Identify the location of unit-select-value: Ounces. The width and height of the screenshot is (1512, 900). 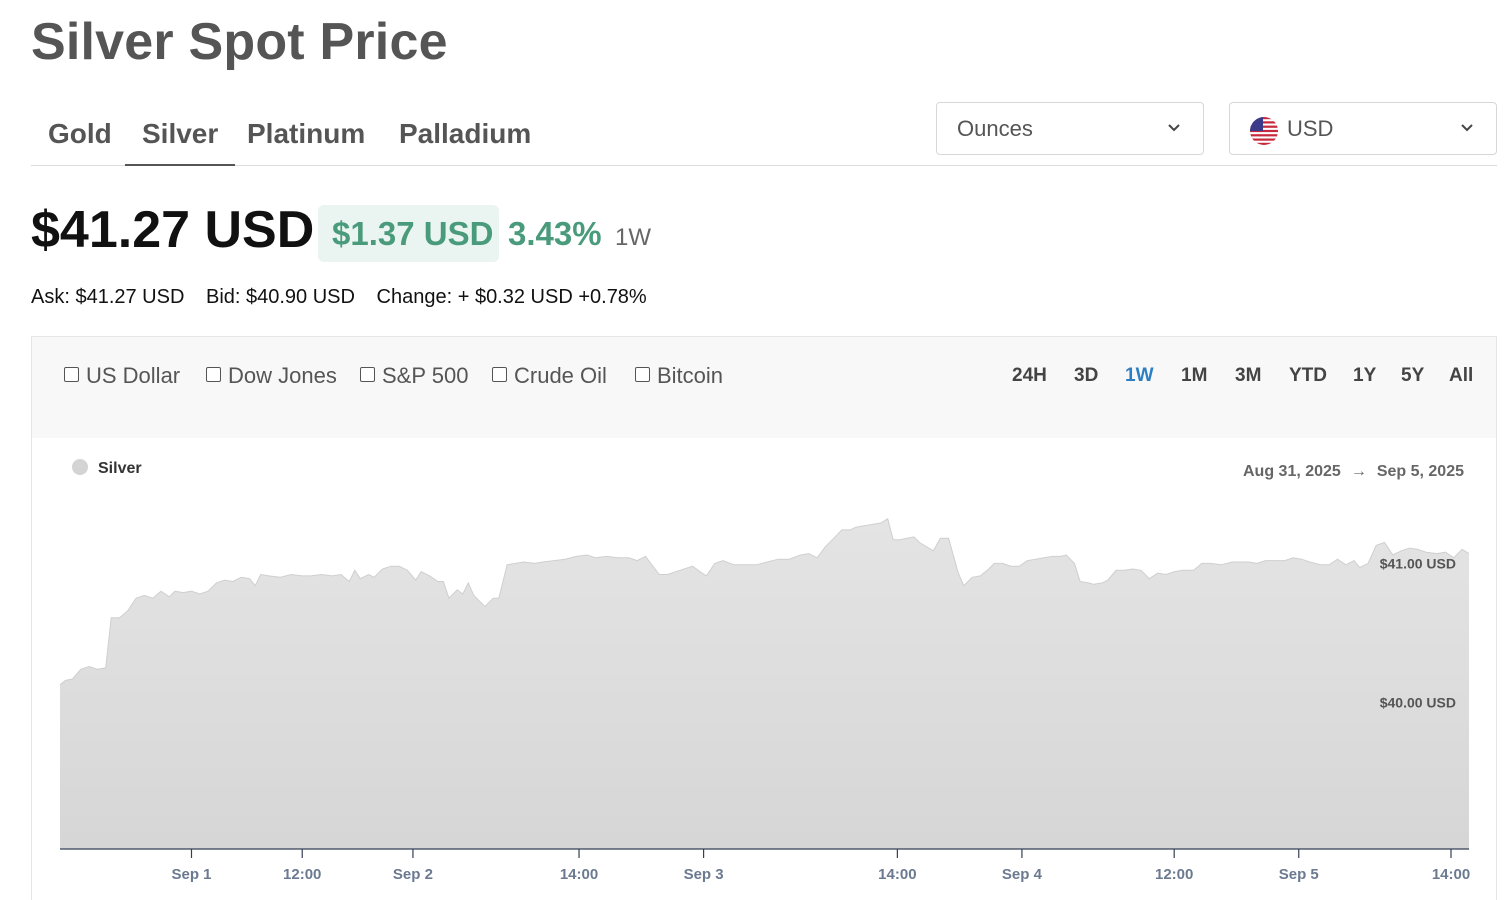
(995, 128).